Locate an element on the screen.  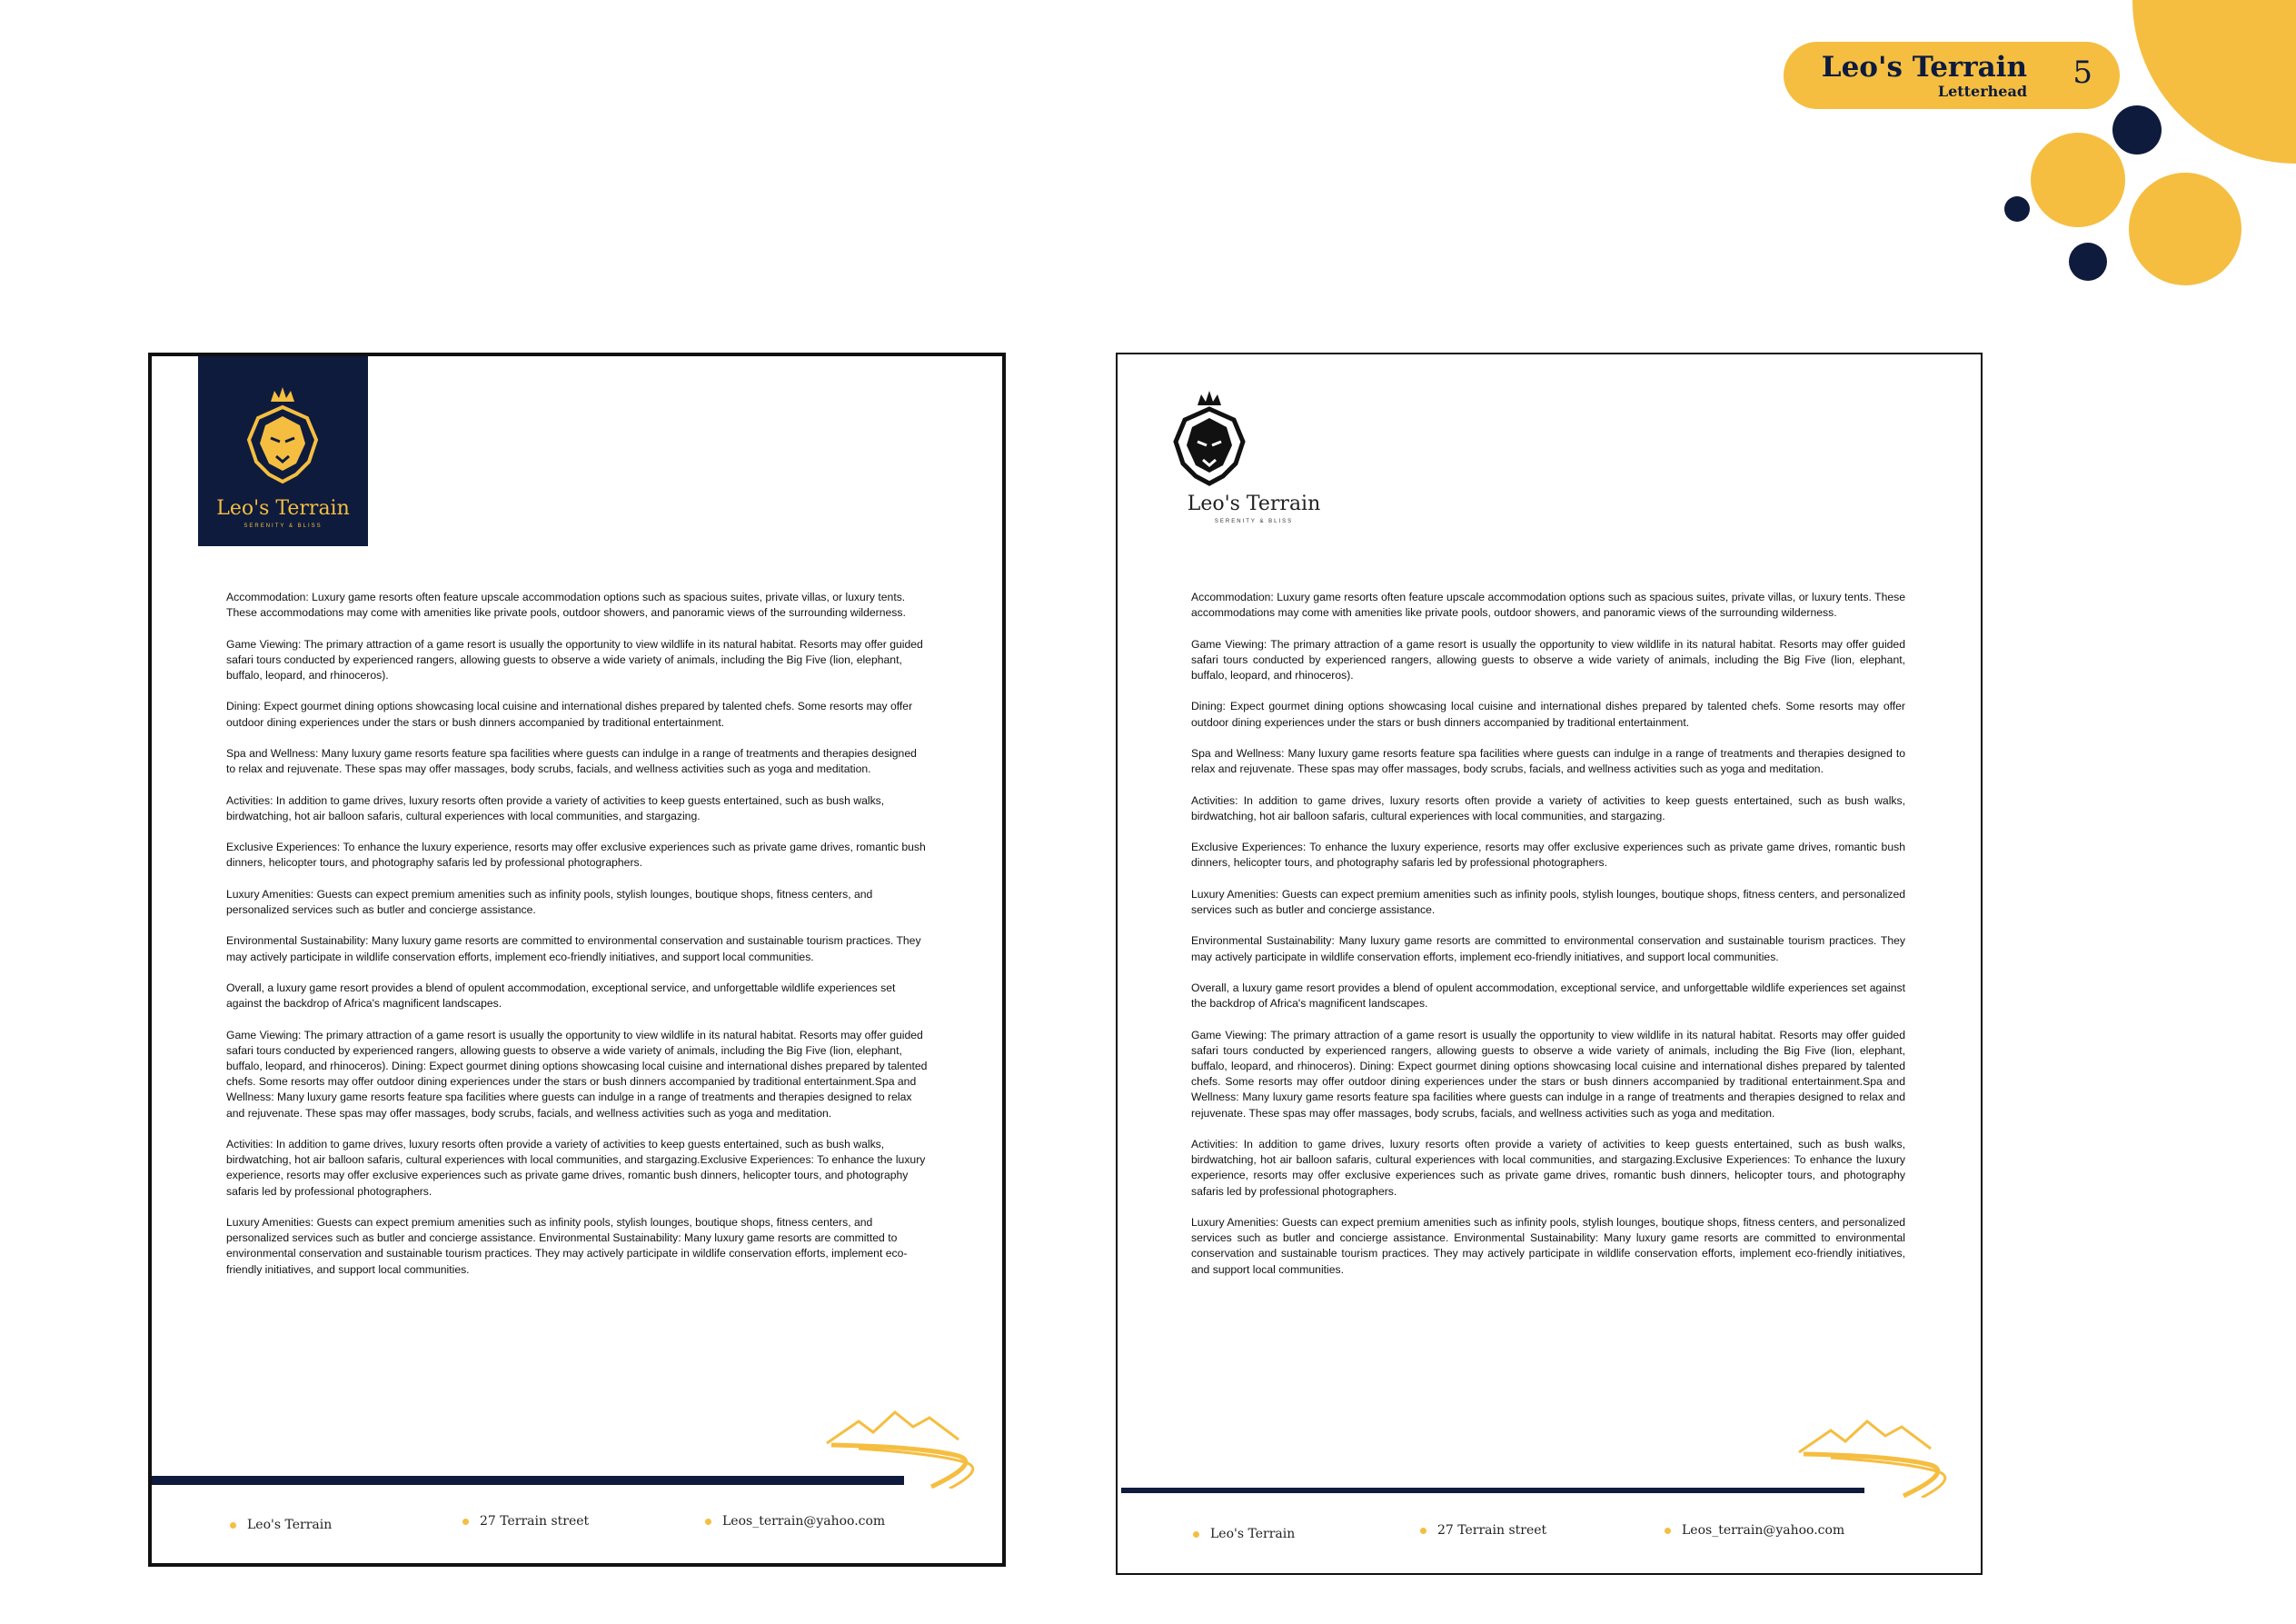
logo-box: Leo's Terrain SERENITY & BLISS is located at coordinates (283, 451).